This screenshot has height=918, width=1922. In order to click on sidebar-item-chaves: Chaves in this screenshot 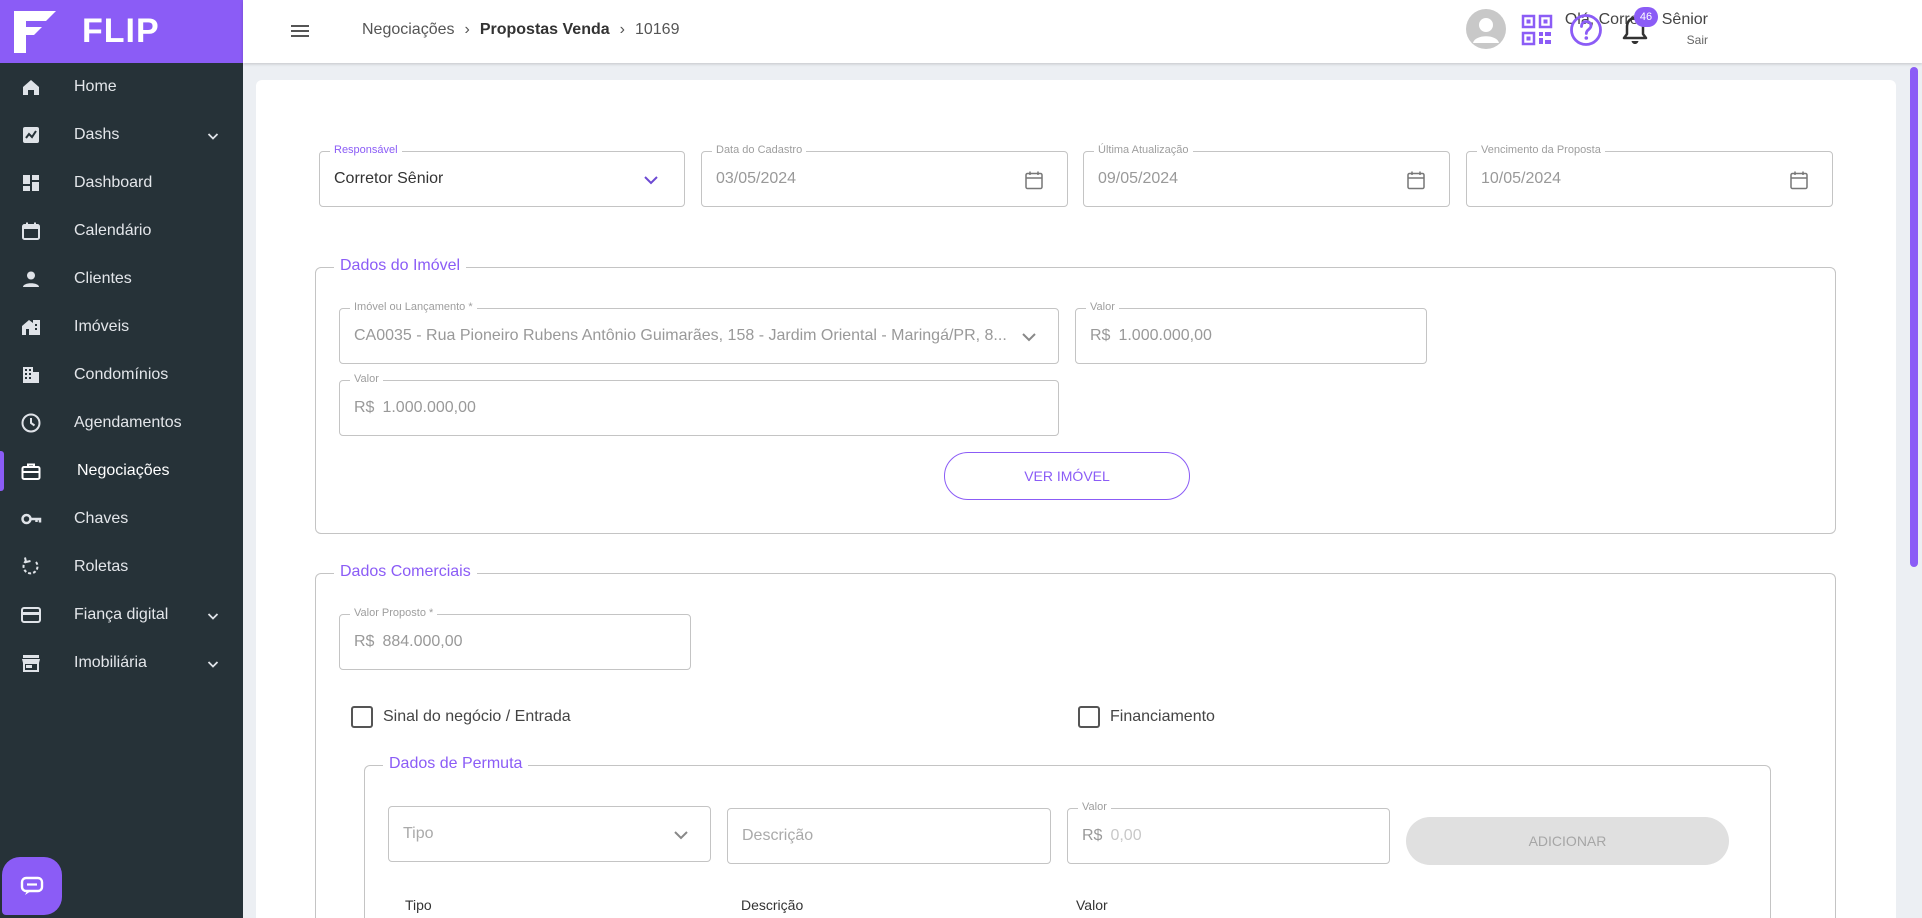, I will do `click(121, 519)`.